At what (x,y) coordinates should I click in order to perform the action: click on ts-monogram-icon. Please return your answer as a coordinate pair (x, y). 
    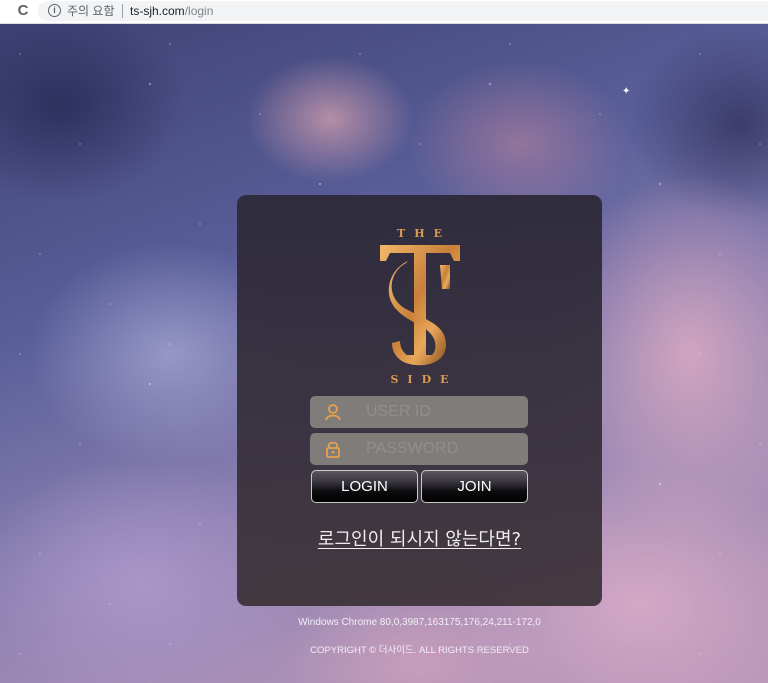
    Looking at the image, I should click on (420, 305).